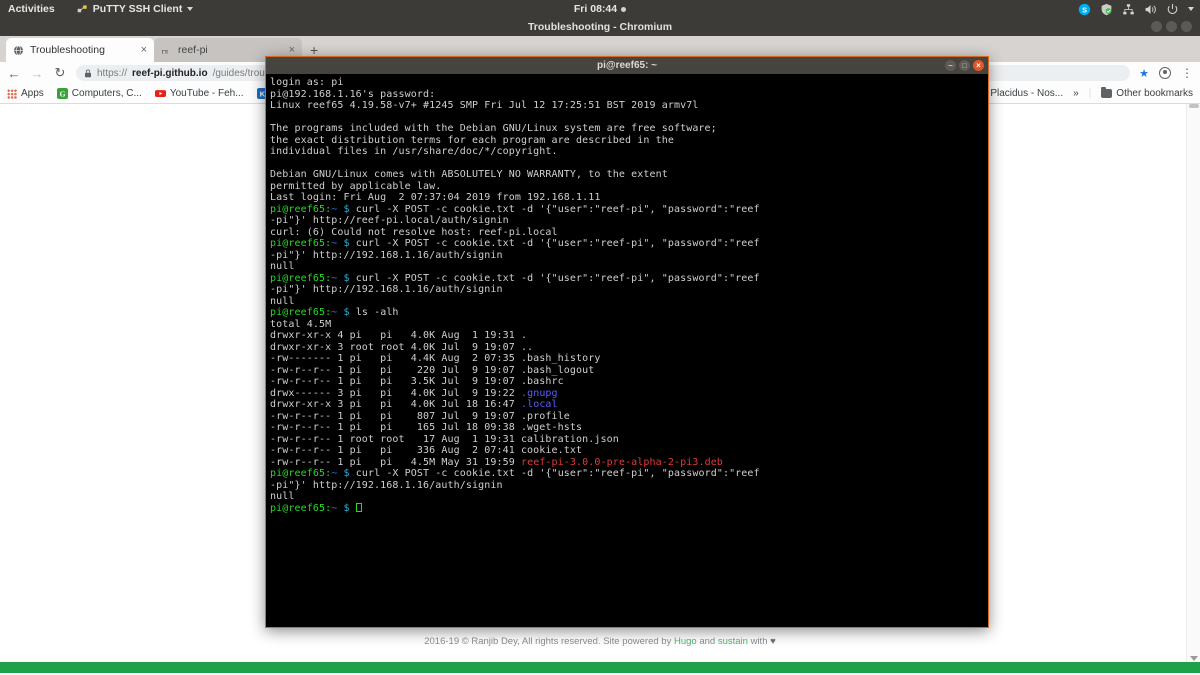 The width and height of the screenshot is (1200, 675). I want to click on profile-avatar-icon, so click(1165, 73).